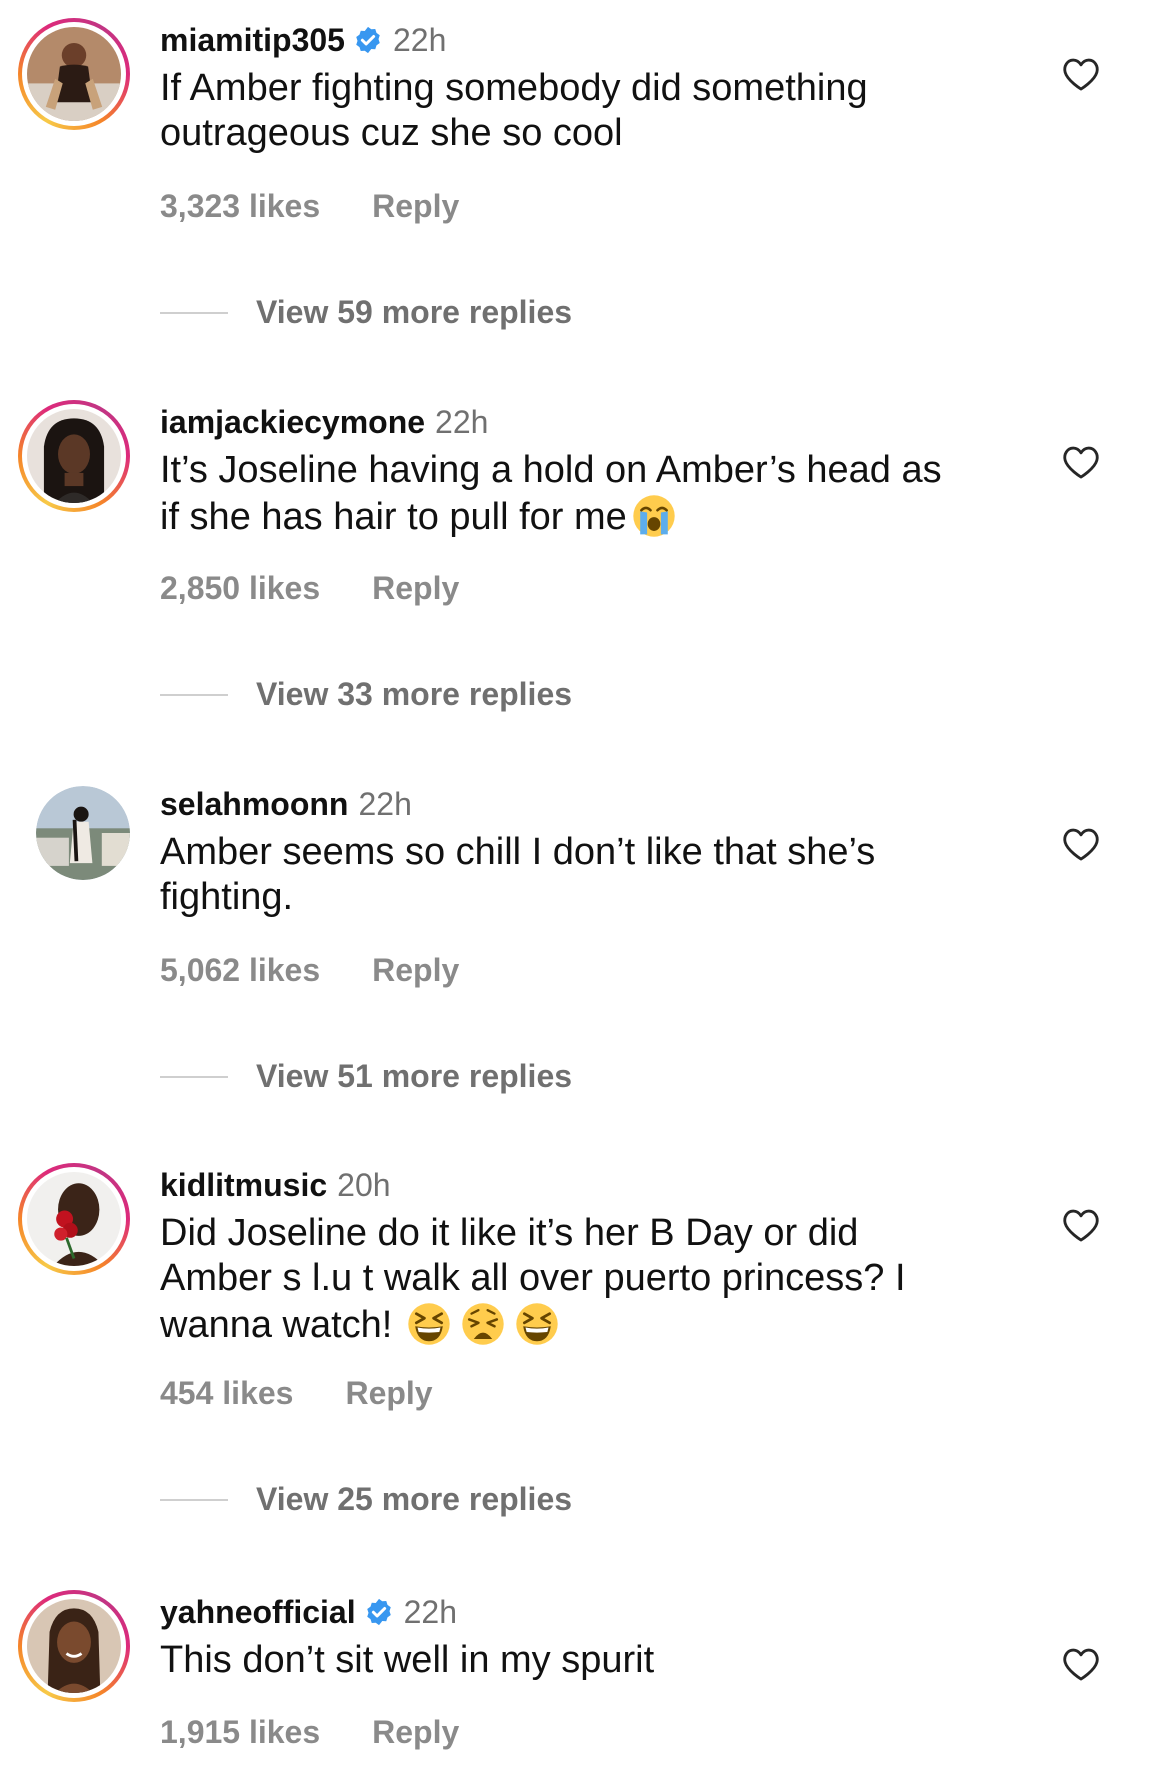  I want to click on comment-meta: 3,323 likes Reply, so click(309, 206).